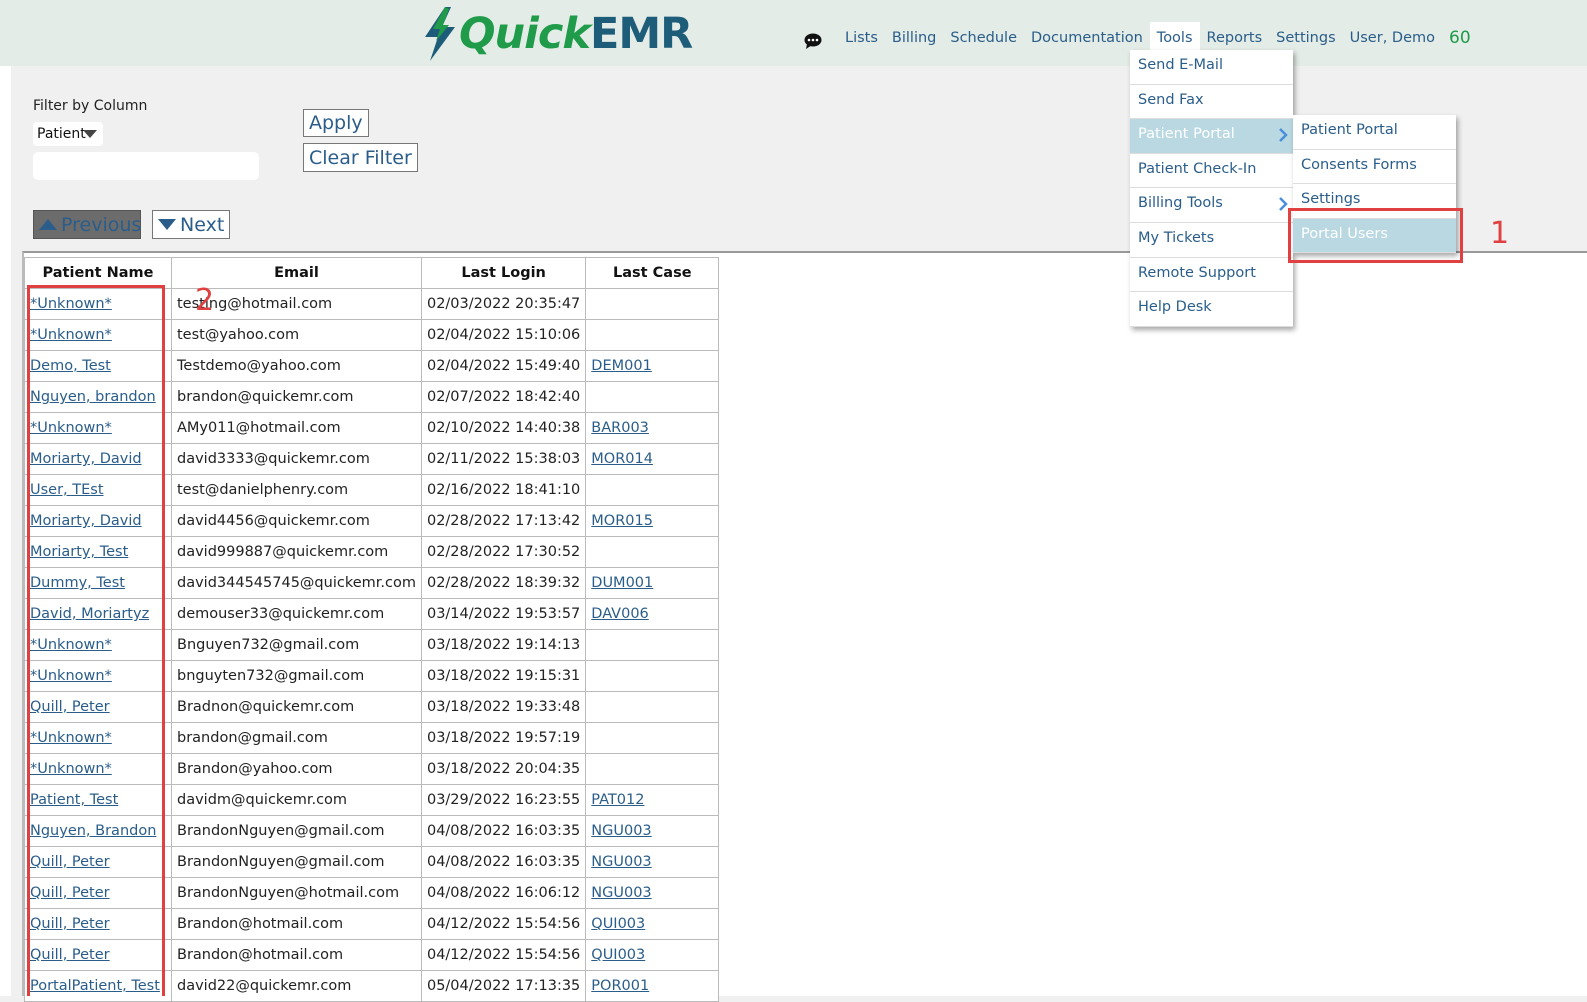 The width and height of the screenshot is (1587, 1002). What do you see at coordinates (503, 397) in the screenshot?
I see `cell-last-login: 02/07/2022 18:42:40` at bounding box center [503, 397].